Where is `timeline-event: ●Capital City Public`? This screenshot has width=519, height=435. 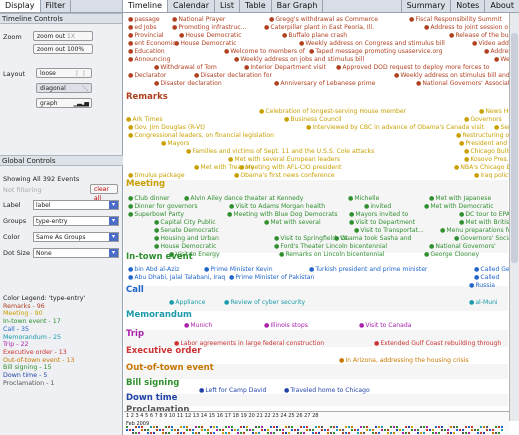 timeline-event: ●Capital City Public is located at coordinates (185, 222).